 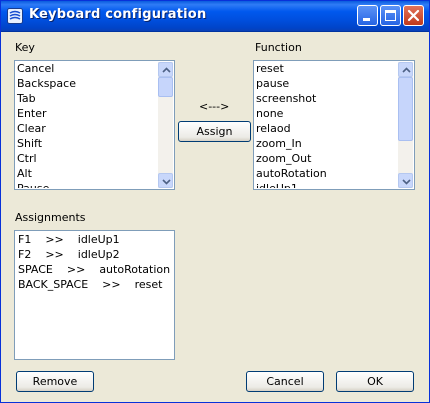 I want to click on list-item: autoRotation, so click(x=326, y=174).